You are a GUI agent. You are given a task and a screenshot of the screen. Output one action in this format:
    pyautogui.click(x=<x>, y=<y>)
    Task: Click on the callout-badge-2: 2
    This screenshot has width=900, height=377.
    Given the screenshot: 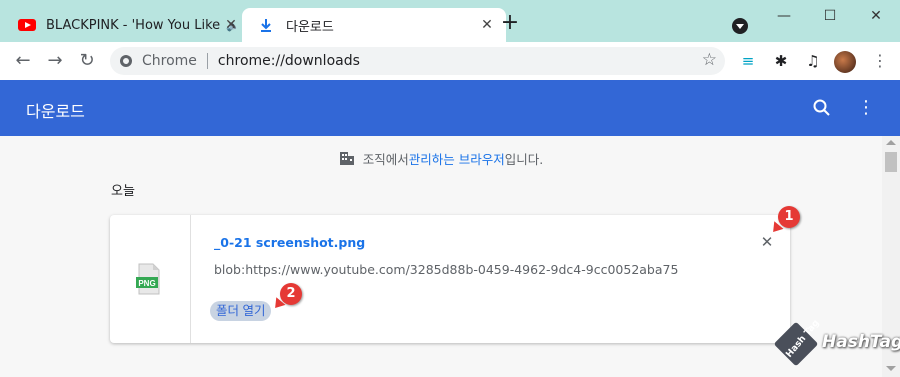 What is the action you would take?
    pyautogui.click(x=291, y=294)
    